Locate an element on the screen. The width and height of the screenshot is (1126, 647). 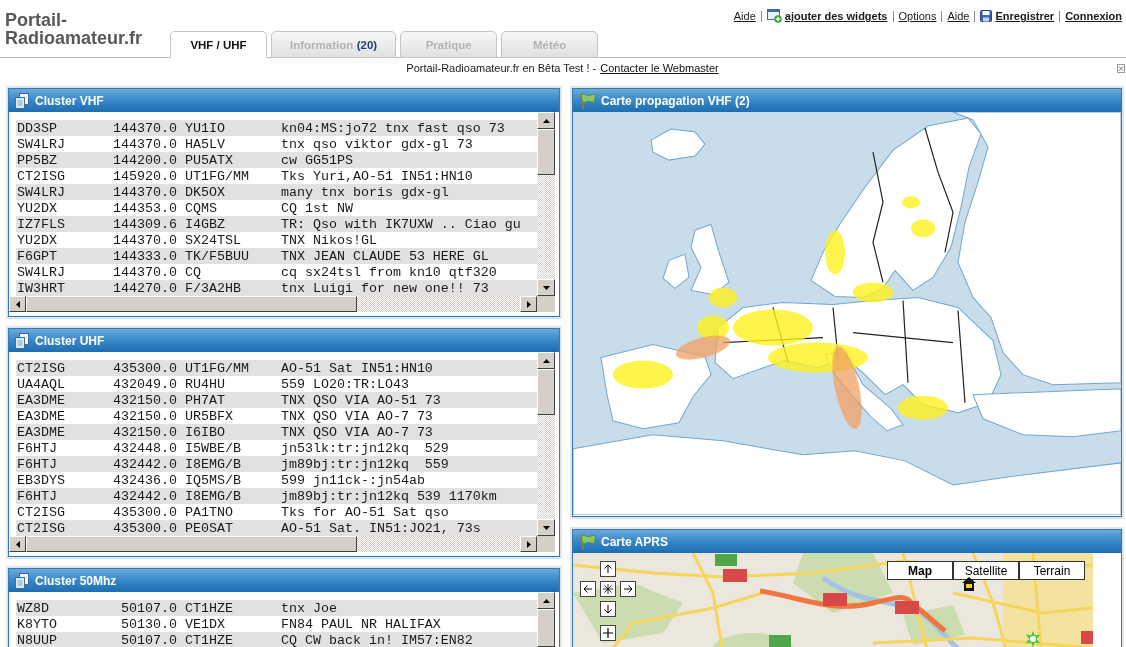
frequency-text: 50107.0 is located at coordinates (148, 608).